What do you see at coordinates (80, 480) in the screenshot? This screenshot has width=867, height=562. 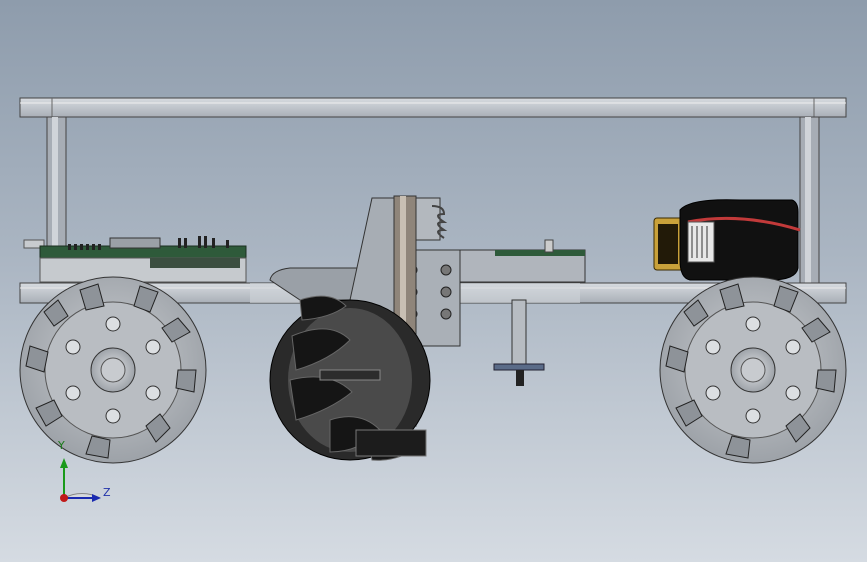 I see `axis-triad` at bounding box center [80, 480].